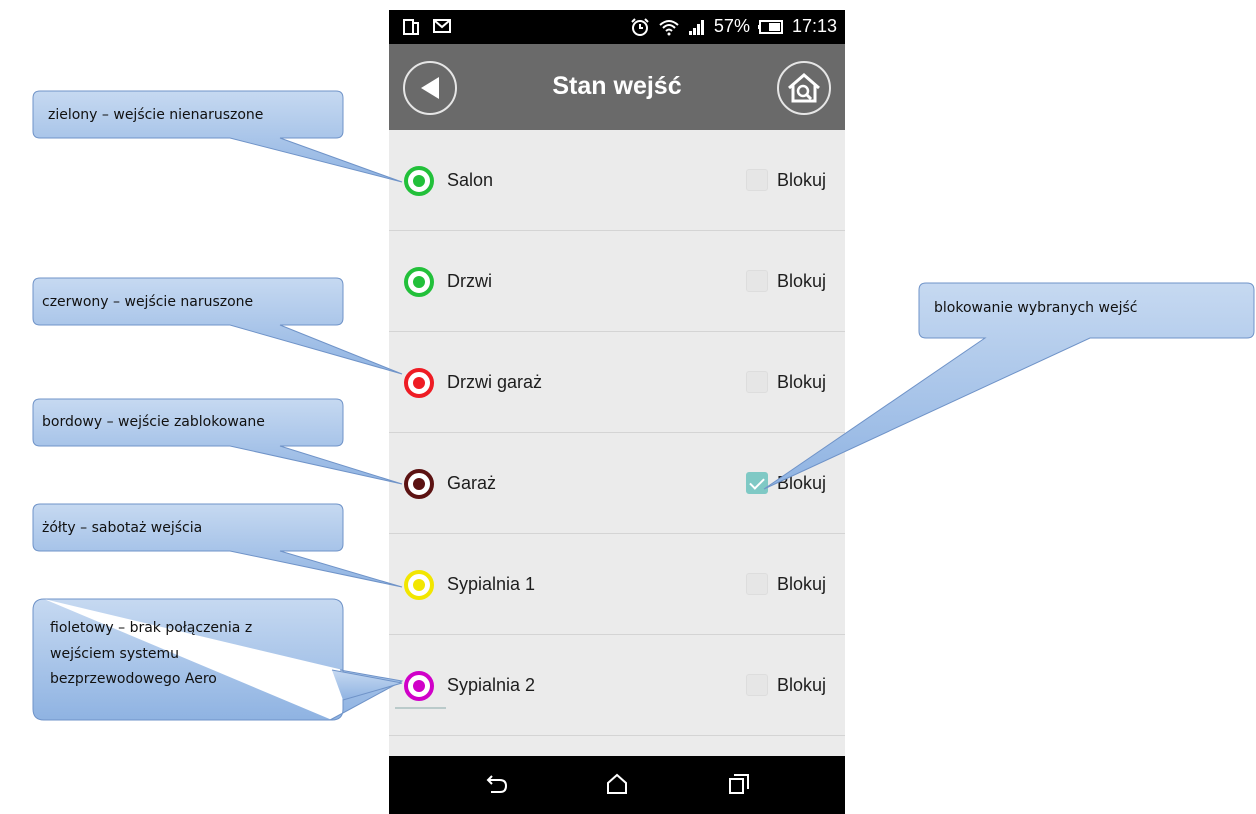  What do you see at coordinates (1036, 308) in the screenshot?
I see `callout-block-text: blokowanie wybranych wejść` at bounding box center [1036, 308].